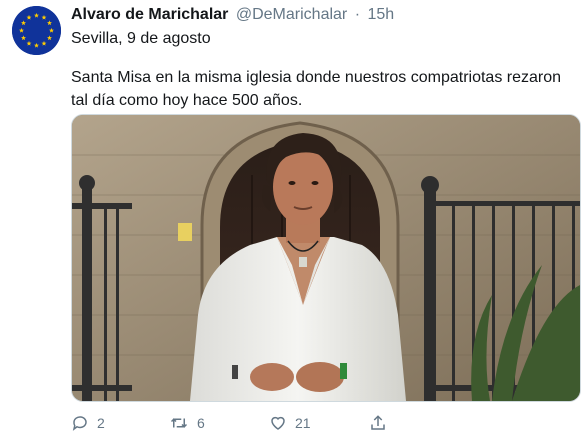 This screenshot has width=585, height=434. I want to click on avatar, so click(36, 30).